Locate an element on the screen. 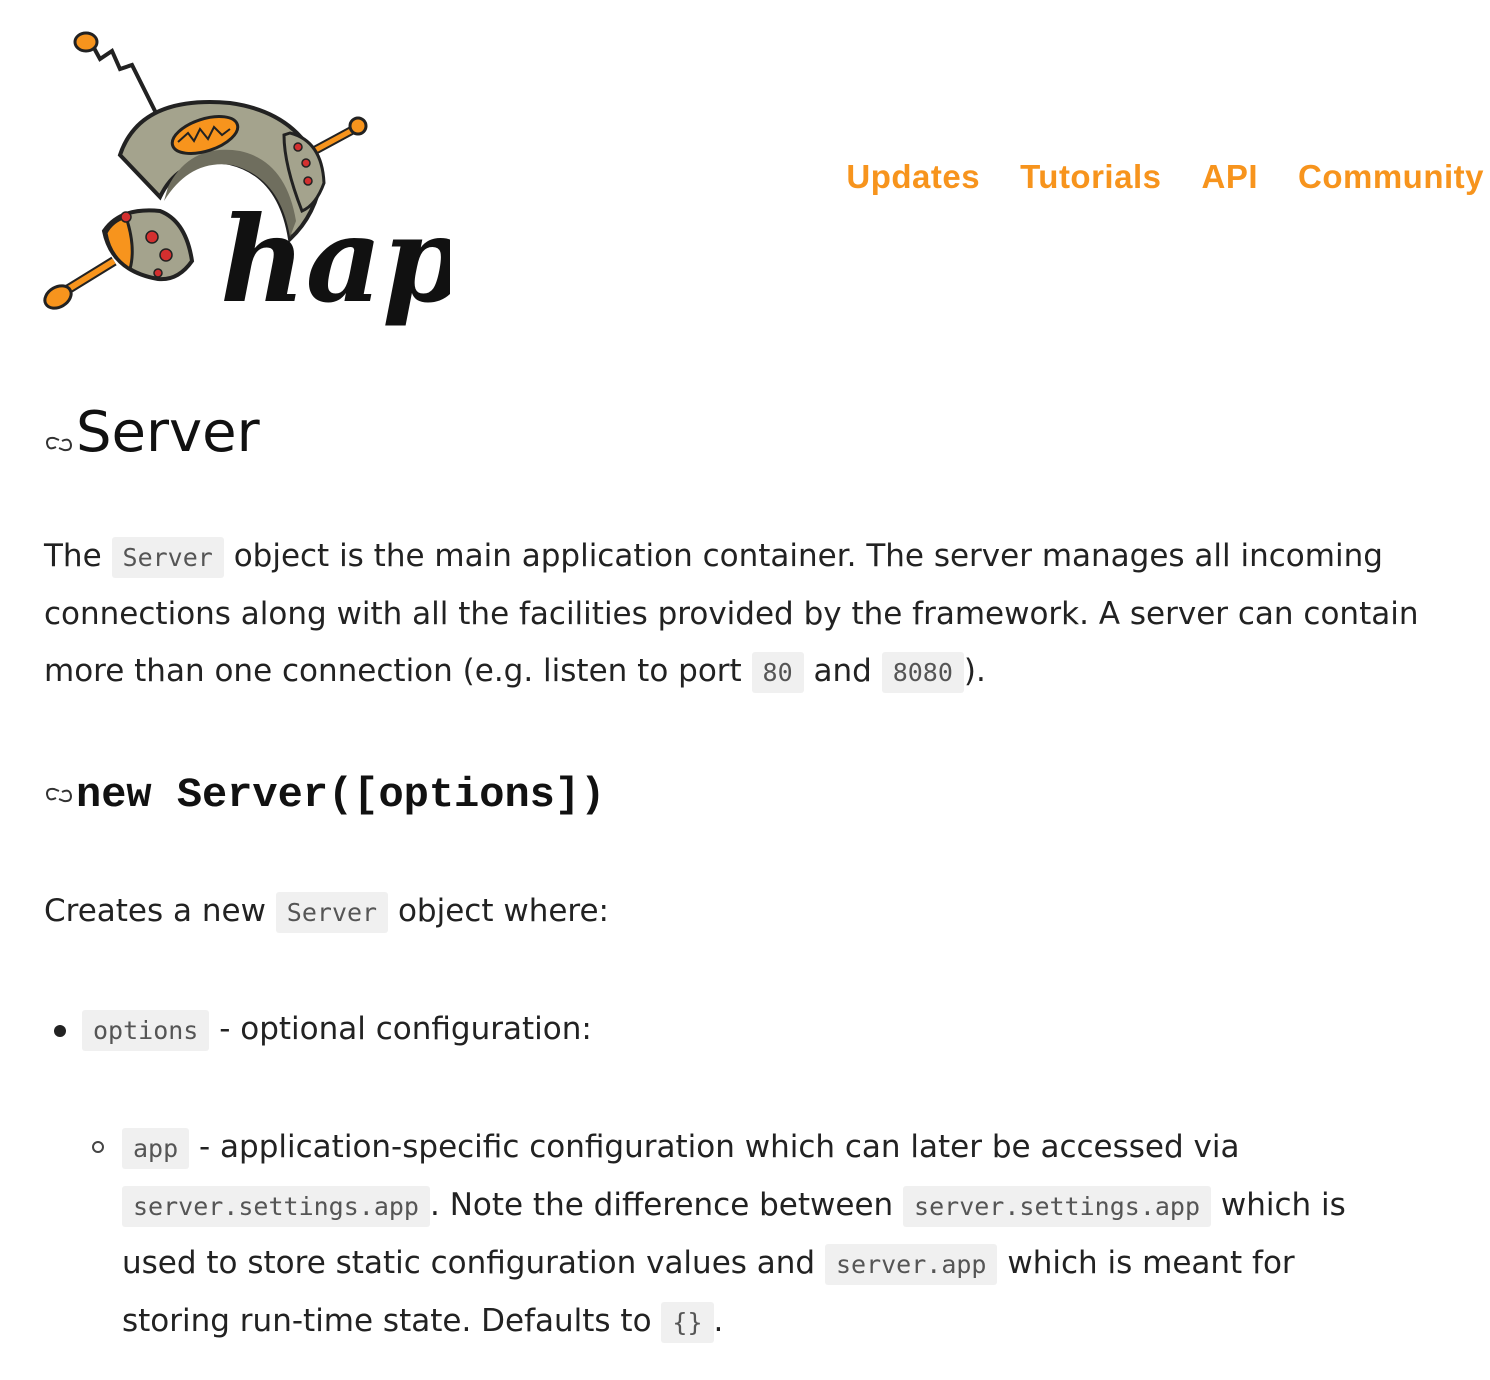 The height and width of the screenshot is (1380, 1490). intro-text: The is located at coordinates (73, 556).